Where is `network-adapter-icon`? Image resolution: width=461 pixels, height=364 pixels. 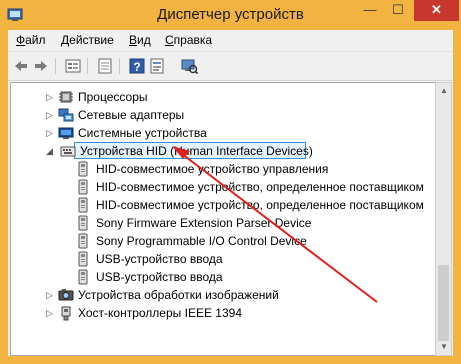
network-adapter-icon is located at coordinates (66, 115).